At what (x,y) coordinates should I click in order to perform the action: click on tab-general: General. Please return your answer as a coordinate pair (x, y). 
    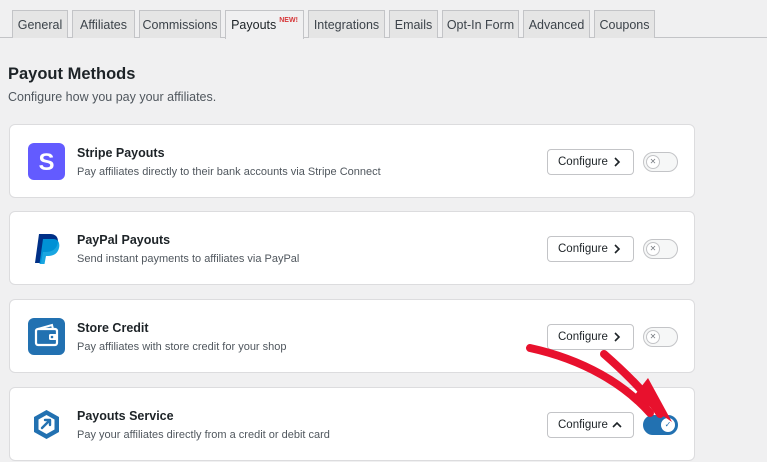
    Looking at the image, I should click on (40, 24).